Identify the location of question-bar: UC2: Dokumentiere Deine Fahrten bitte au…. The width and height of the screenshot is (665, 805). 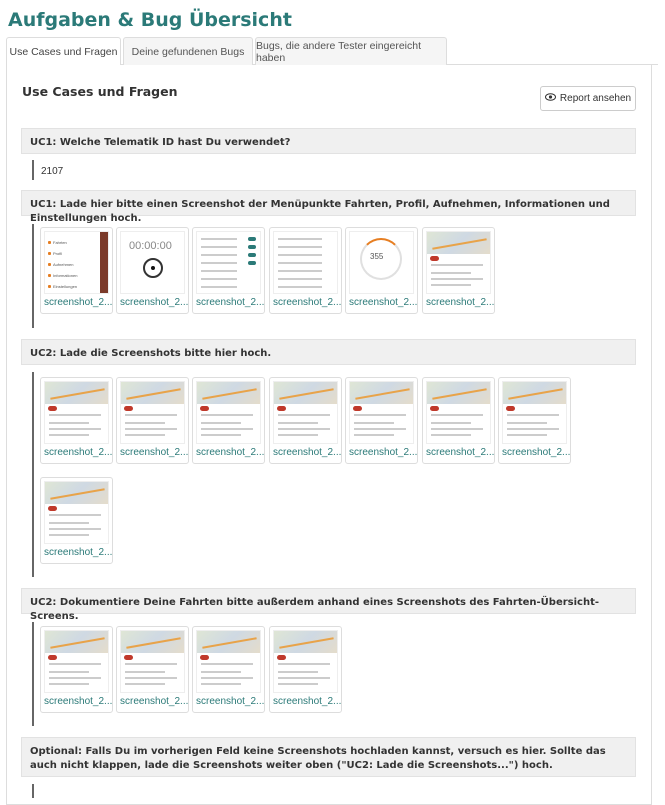
(328, 605).